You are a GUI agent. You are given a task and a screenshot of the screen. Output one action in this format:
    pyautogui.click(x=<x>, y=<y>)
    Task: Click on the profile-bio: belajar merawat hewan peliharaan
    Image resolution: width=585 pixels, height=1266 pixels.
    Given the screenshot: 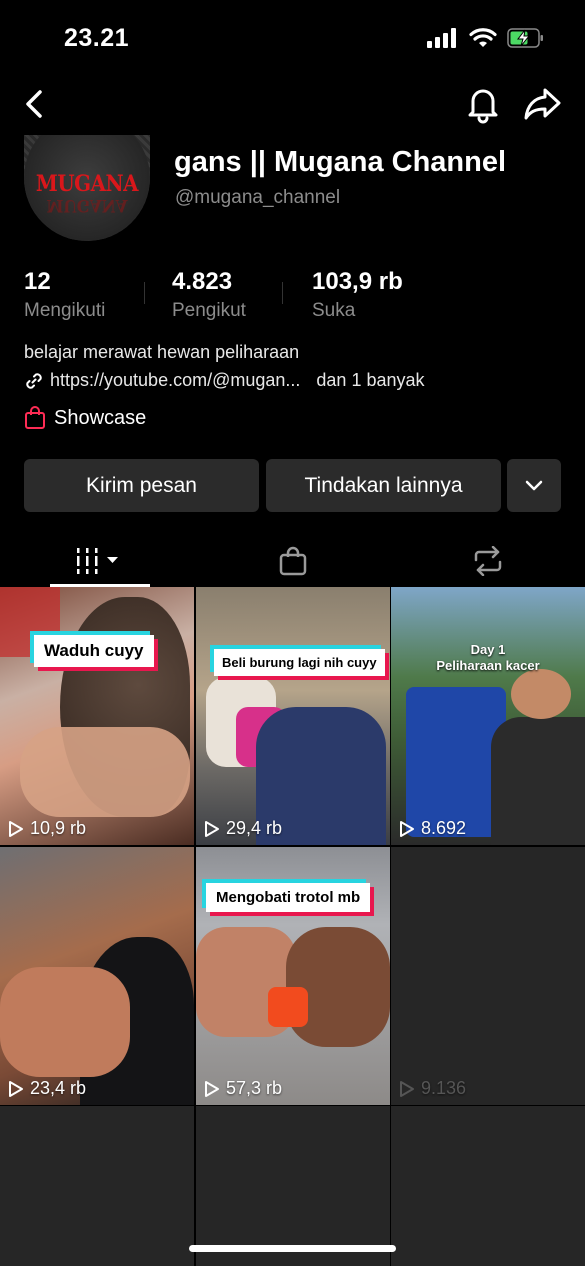 What is the action you would take?
    pyautogui.click(x=162, y=352)
    